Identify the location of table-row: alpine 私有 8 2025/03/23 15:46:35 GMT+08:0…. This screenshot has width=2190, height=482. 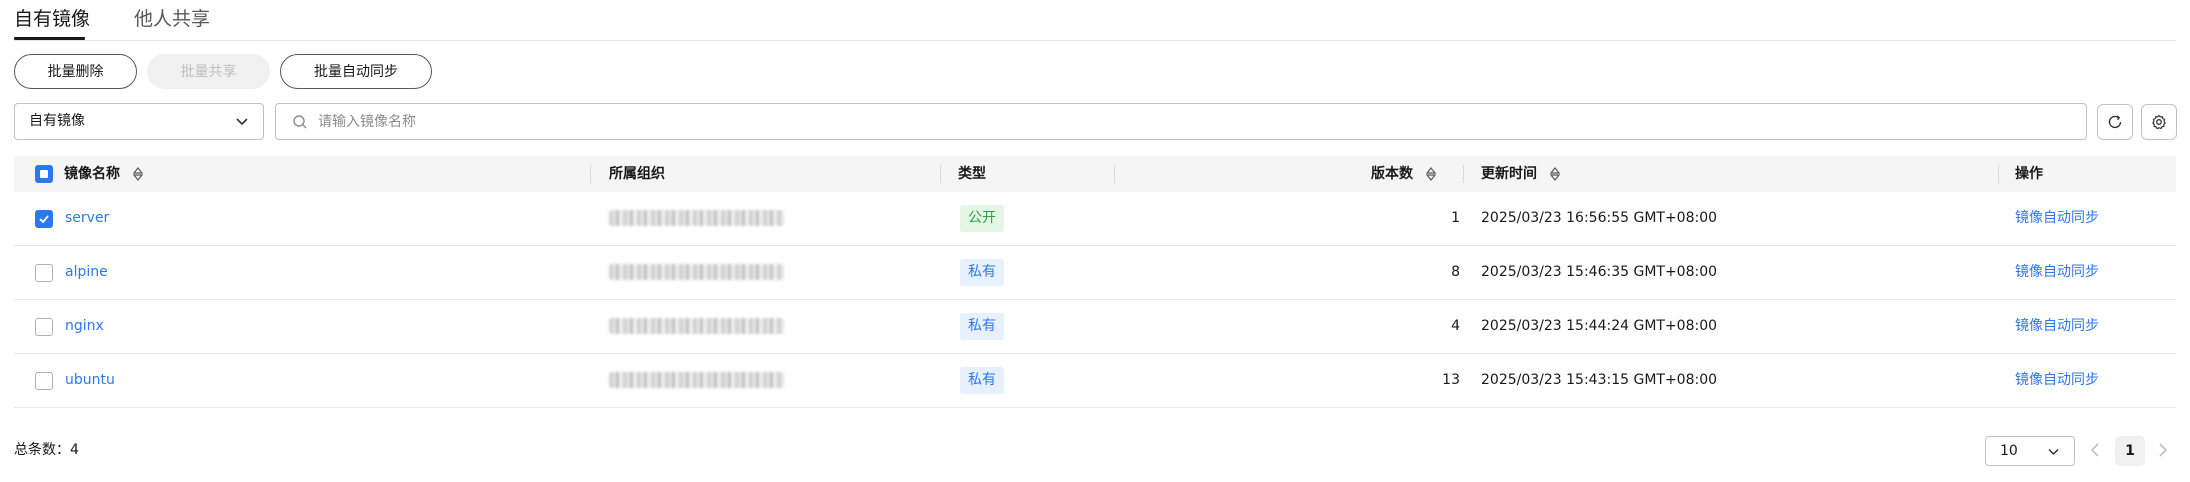
(1095, 273).